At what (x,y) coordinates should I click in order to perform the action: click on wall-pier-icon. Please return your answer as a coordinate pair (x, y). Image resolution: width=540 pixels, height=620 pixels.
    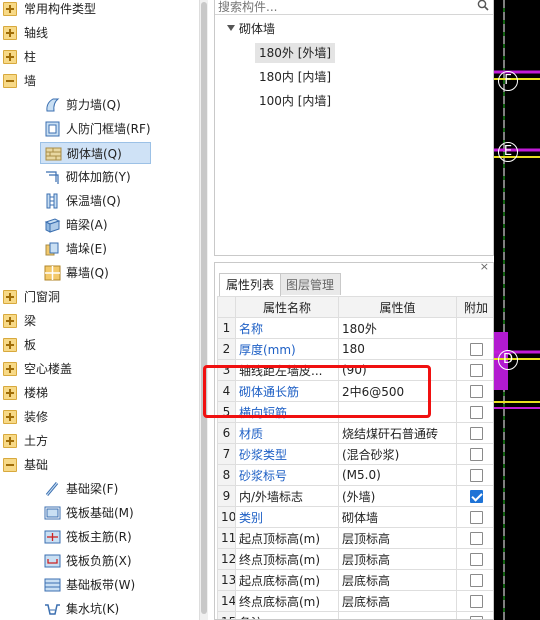
    Looking at the image, I should click on (52, 249).